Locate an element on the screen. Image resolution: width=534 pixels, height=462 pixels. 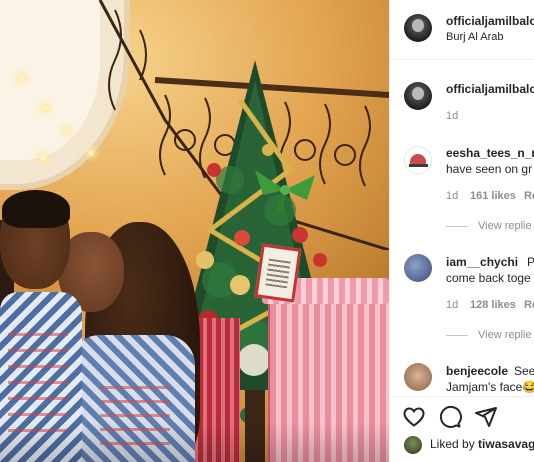
comment-text: Jamjam's face😂 is located at coordinates (490, 387).